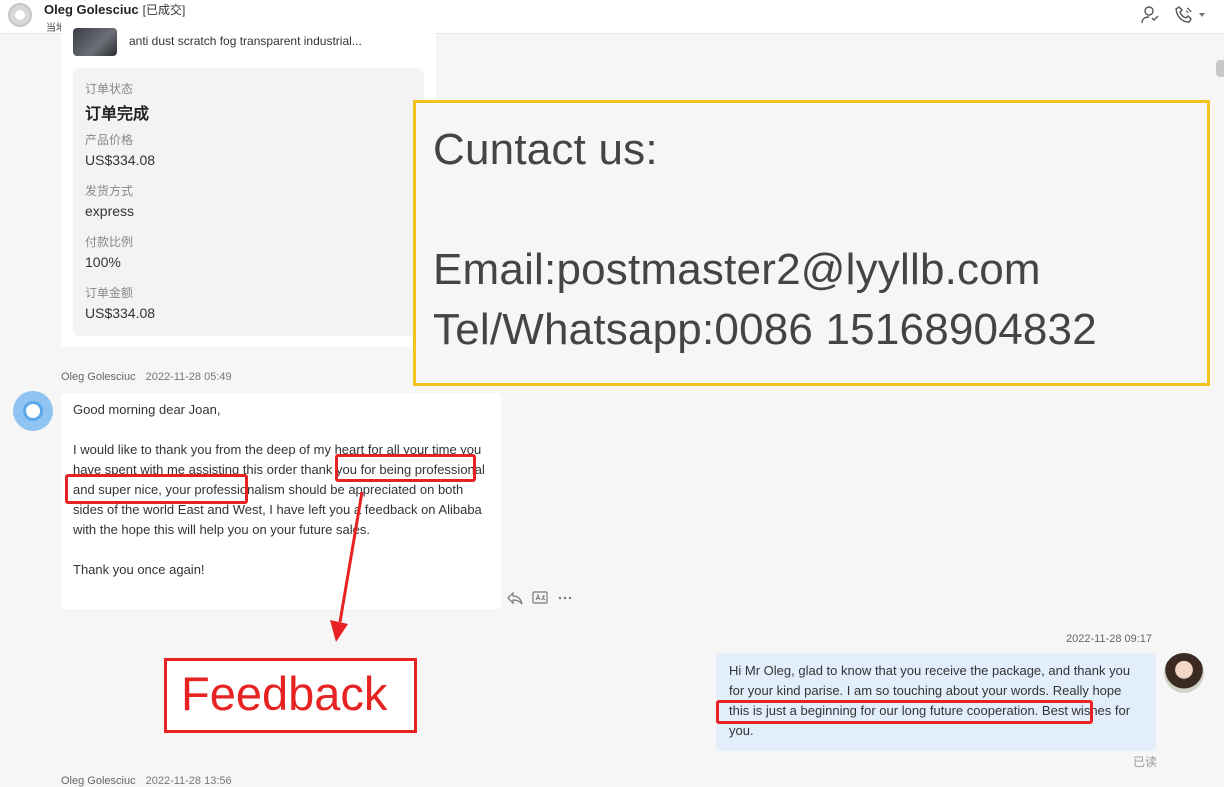 The height and width of the screenshot is (787, 1224). I want to click on message-time: 2022-11-28 09:17, so click(1109, 639).